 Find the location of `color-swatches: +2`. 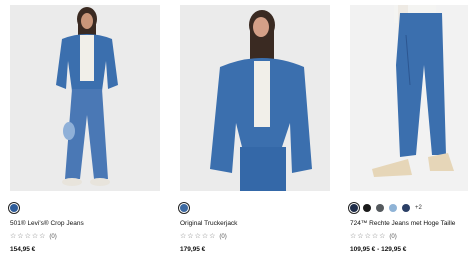

color-swatches: +2 is located at coordinates (411, 208).